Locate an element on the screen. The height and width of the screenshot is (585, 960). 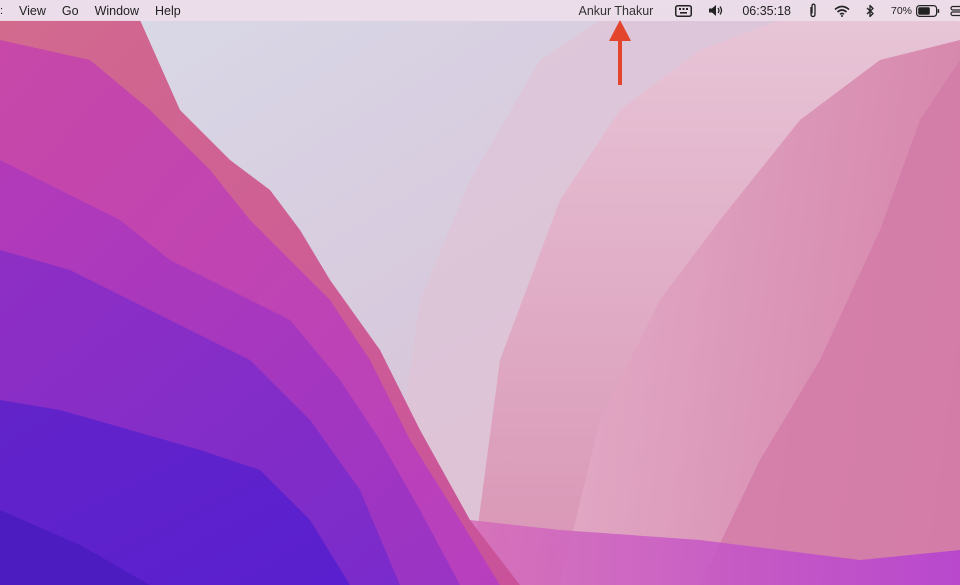
bluetooth-icon is located at coordinates (870, 10).